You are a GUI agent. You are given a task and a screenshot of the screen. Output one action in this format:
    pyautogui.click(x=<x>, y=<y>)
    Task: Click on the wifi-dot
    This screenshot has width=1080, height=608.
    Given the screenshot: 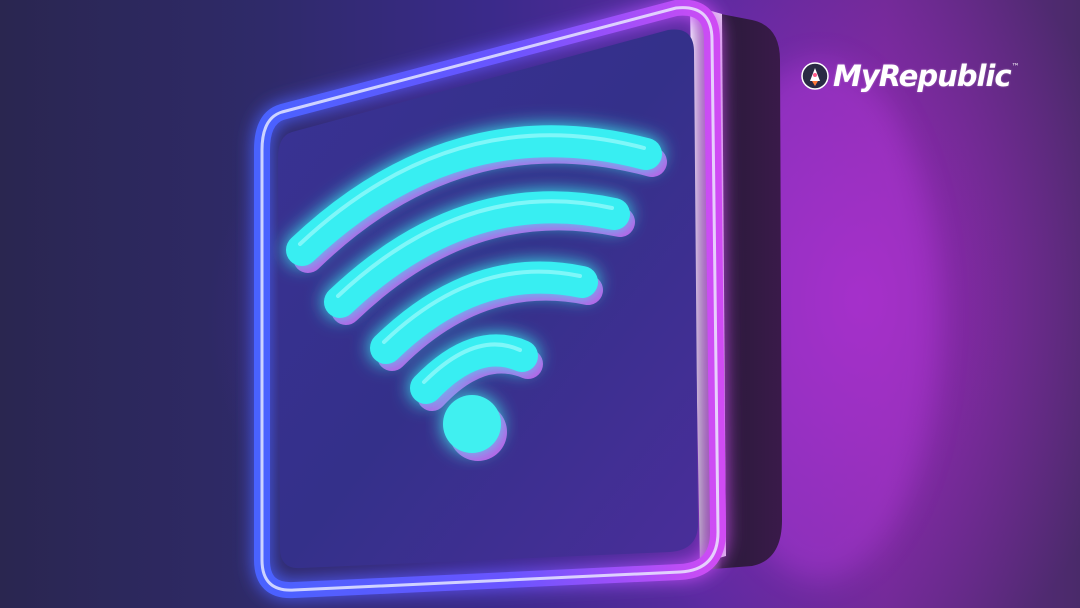 What is the action you would take?
    pyautogui.click(x=472, y=424)
    